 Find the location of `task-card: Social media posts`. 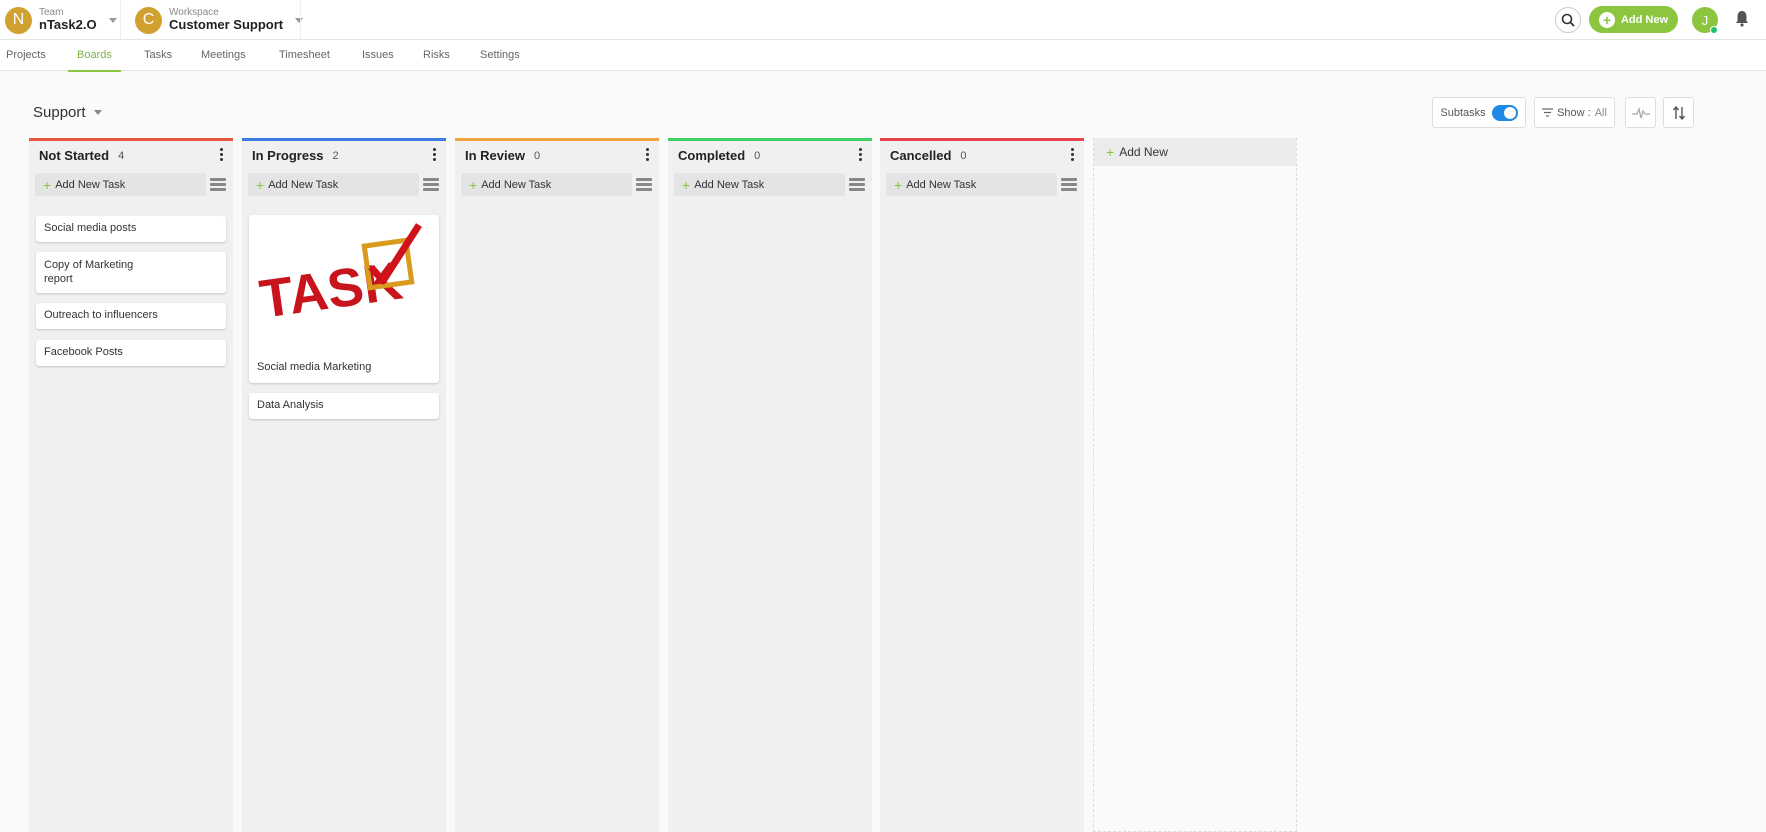

task-card: Social media posts is located at coordinates (131, 229).